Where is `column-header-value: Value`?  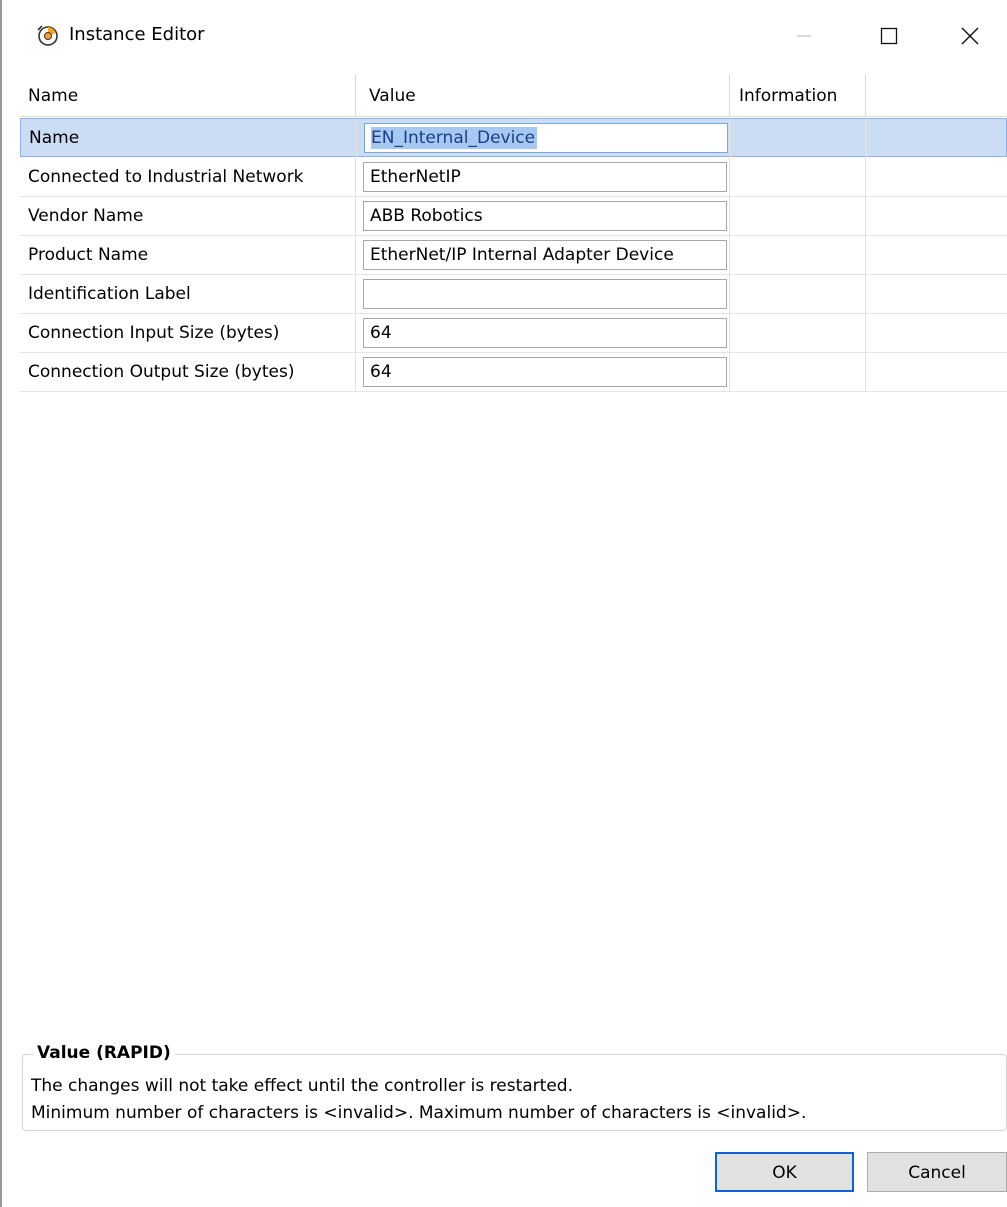
column-header-value: Value is located at coordinates (543, 95).